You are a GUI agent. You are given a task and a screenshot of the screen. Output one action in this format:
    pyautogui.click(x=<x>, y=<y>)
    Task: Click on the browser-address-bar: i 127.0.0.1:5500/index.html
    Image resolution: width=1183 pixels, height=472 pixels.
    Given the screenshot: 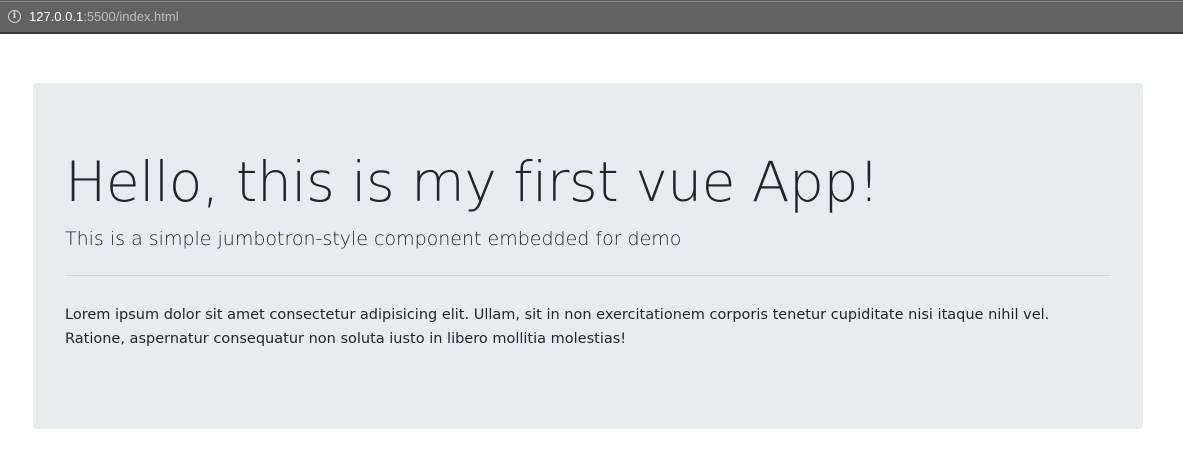 What is the action you would take?
    pyautogui.click(x=591, y=17)
    